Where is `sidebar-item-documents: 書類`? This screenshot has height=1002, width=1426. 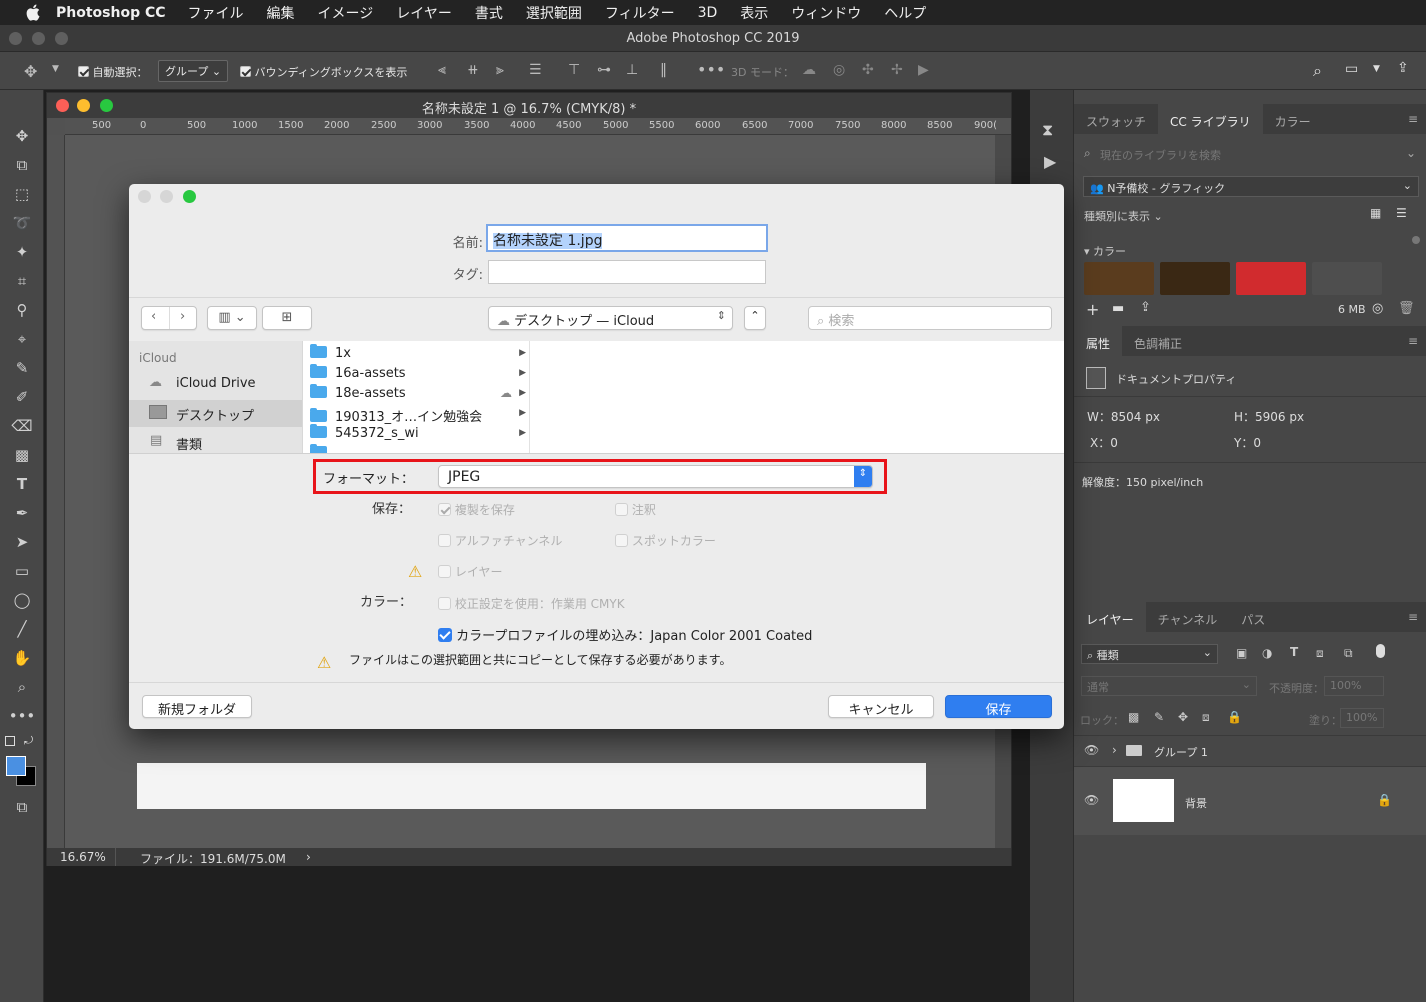 sidebar-item-documents: 書類 is located at coordinates (189, 443).